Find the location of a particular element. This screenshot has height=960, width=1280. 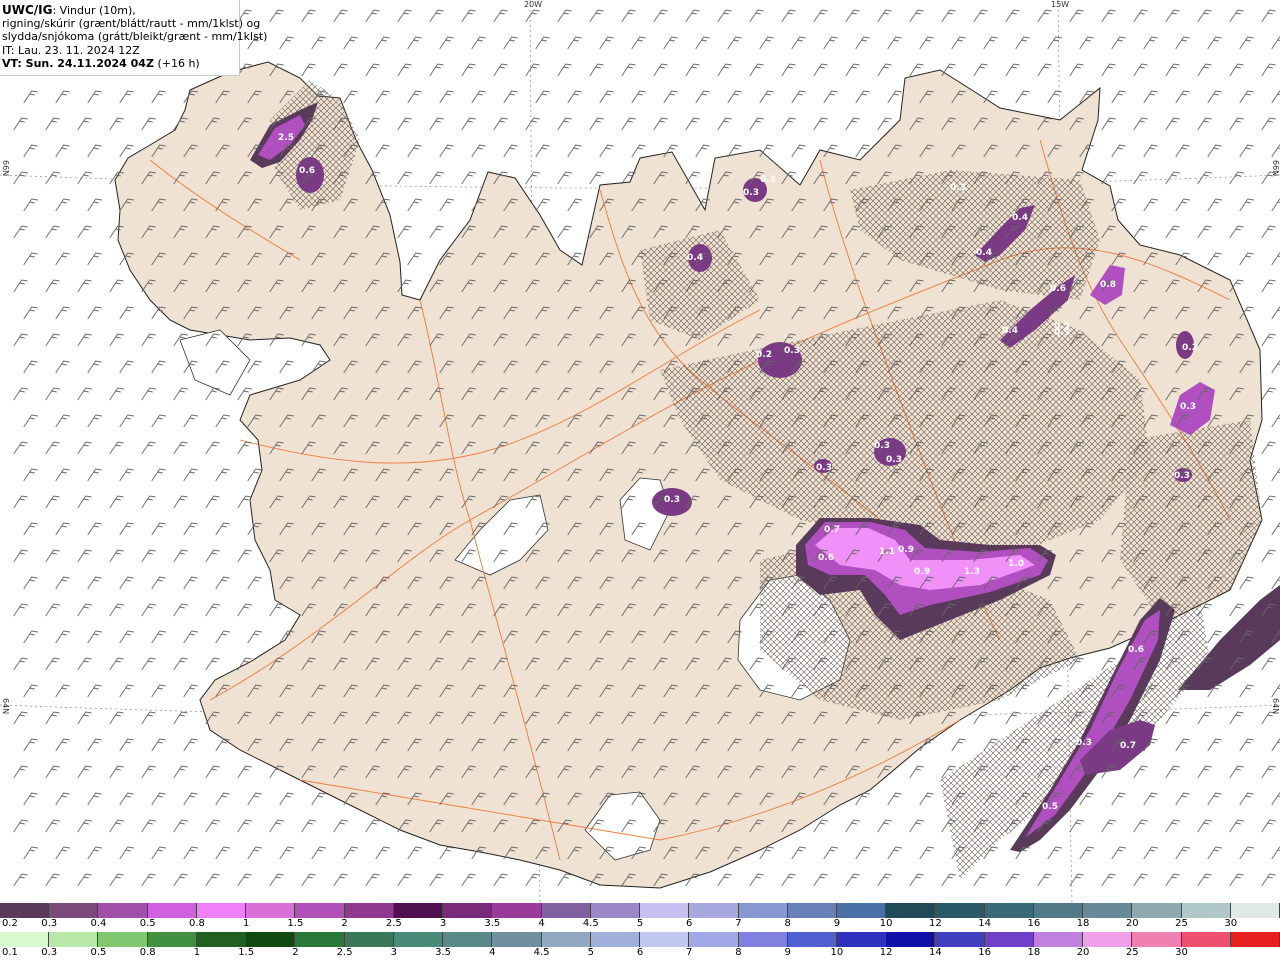

precip-value-label: 0.5 is located at coordinates (1050, 807).